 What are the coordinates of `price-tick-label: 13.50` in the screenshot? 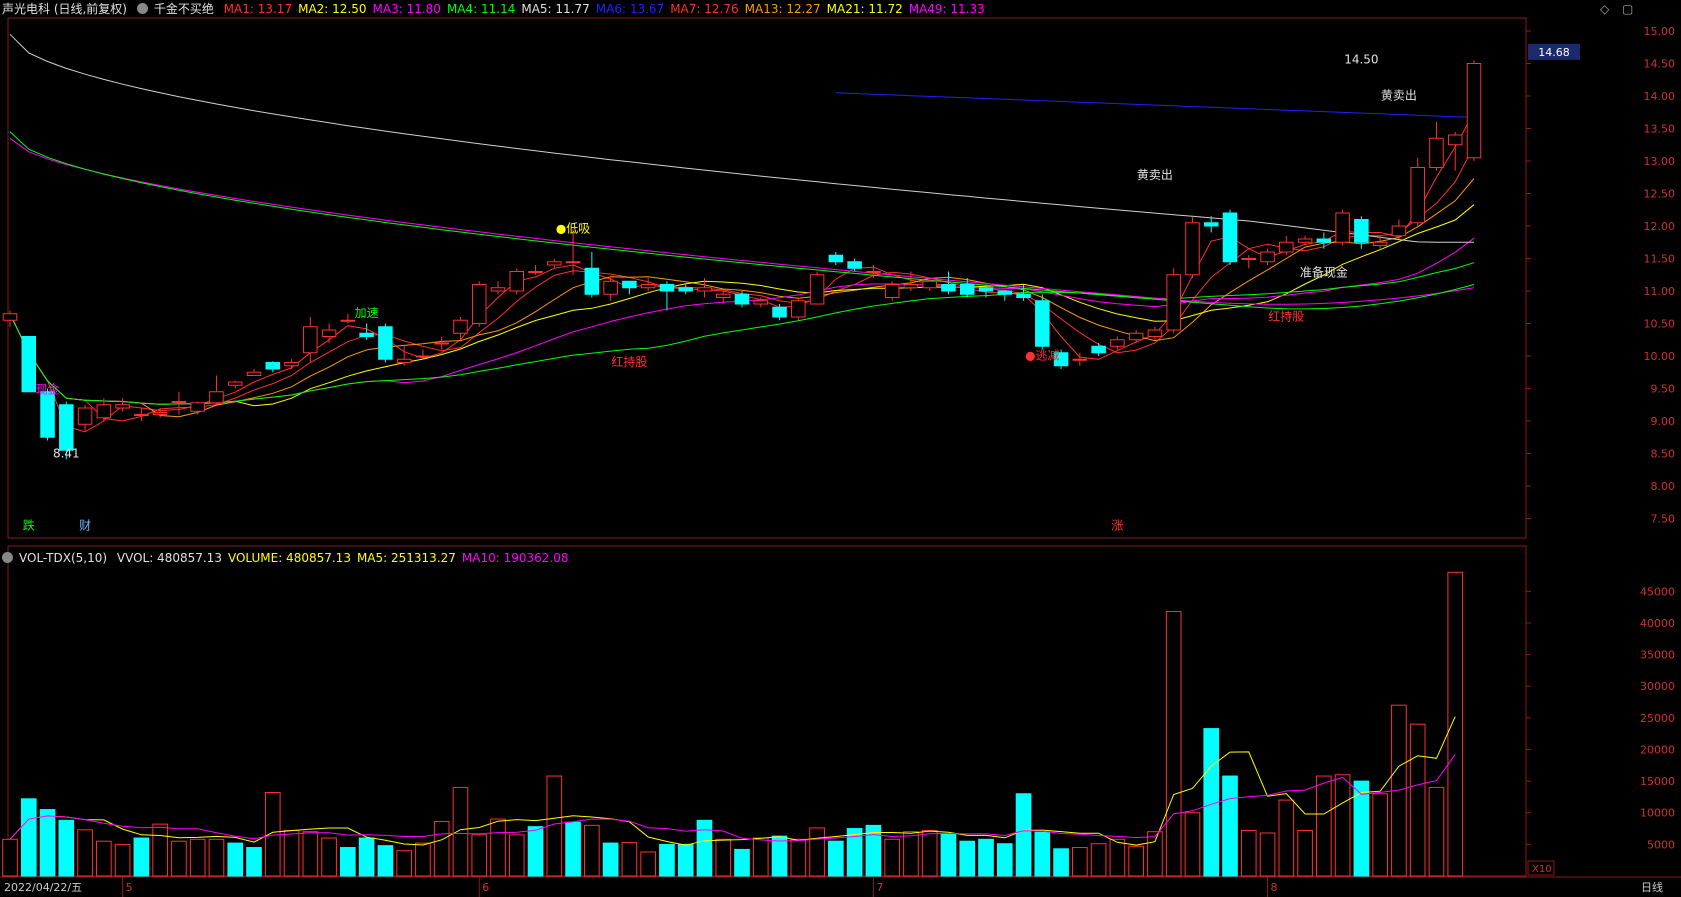 It's located at (1660, 129).